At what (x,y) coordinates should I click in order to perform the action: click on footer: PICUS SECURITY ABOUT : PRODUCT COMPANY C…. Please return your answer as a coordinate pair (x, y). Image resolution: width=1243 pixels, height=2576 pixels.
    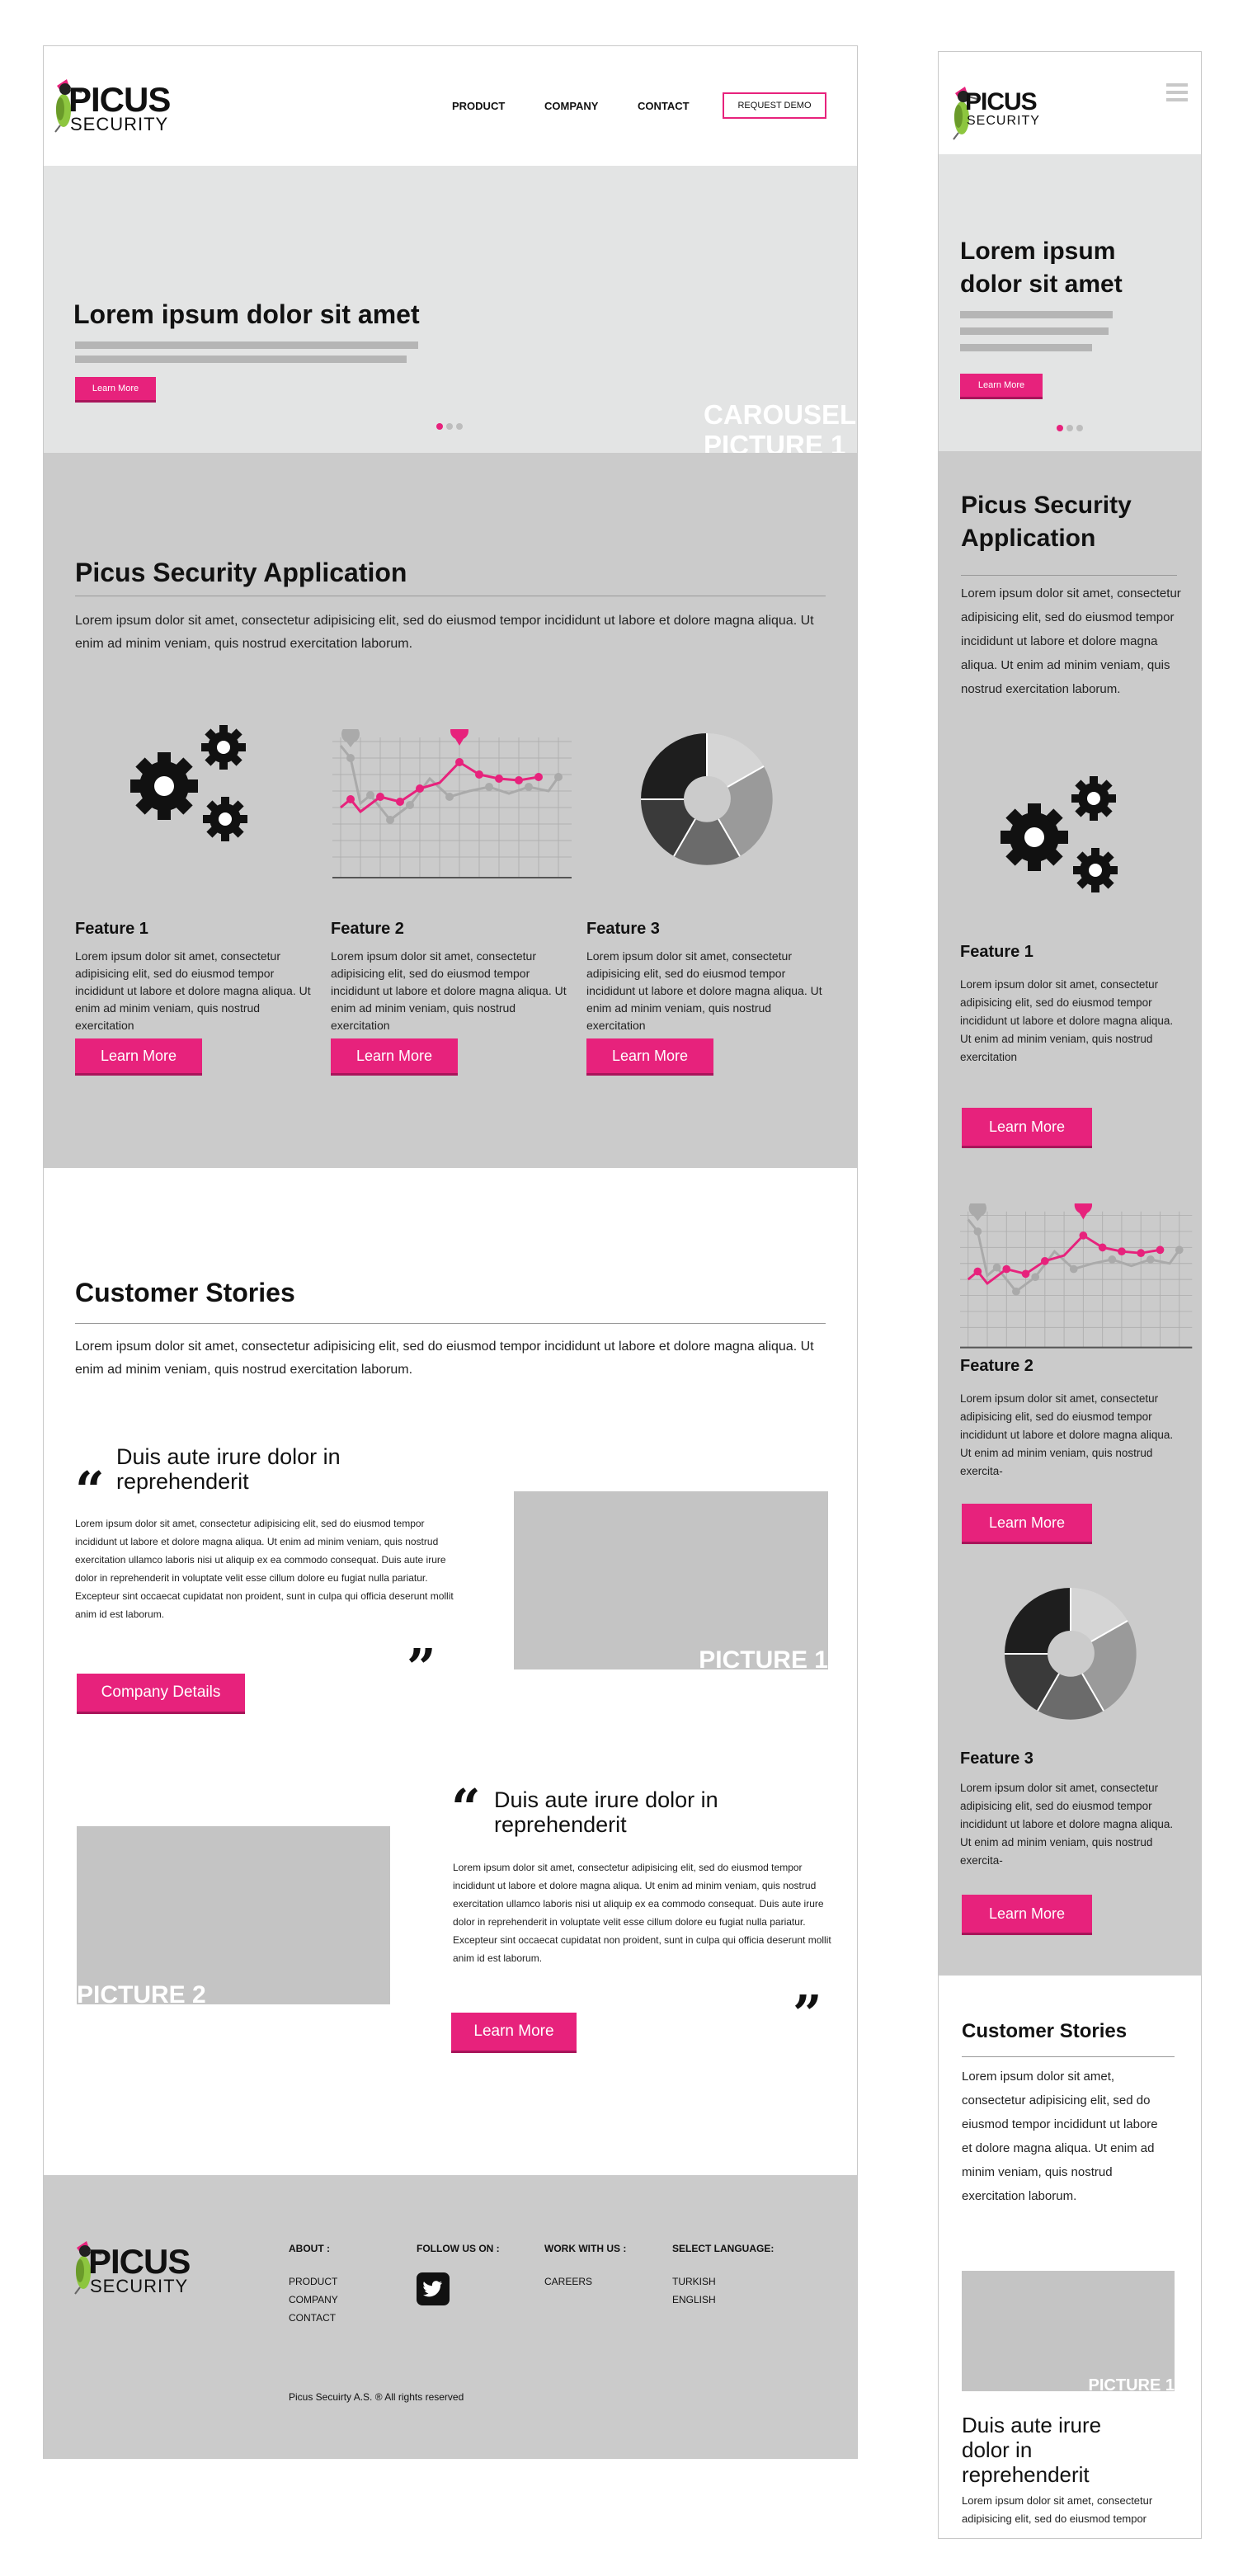
    Looking at the image, I should click on (451, 2316).